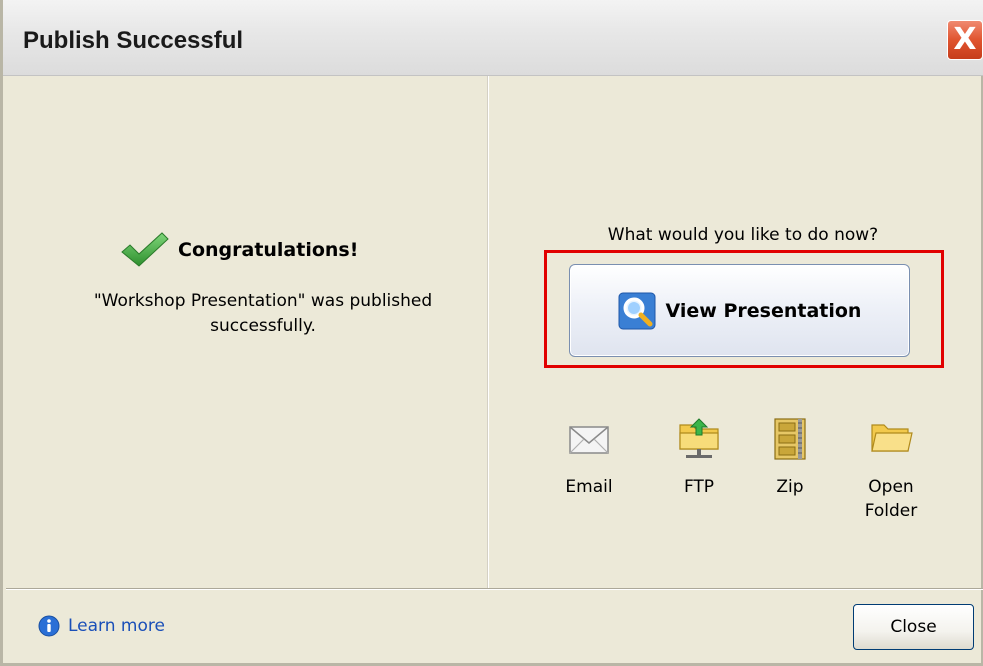 This screenshot has height=666, width=983. I want to click on learn-more-label: Learn more, so click(116, 626).